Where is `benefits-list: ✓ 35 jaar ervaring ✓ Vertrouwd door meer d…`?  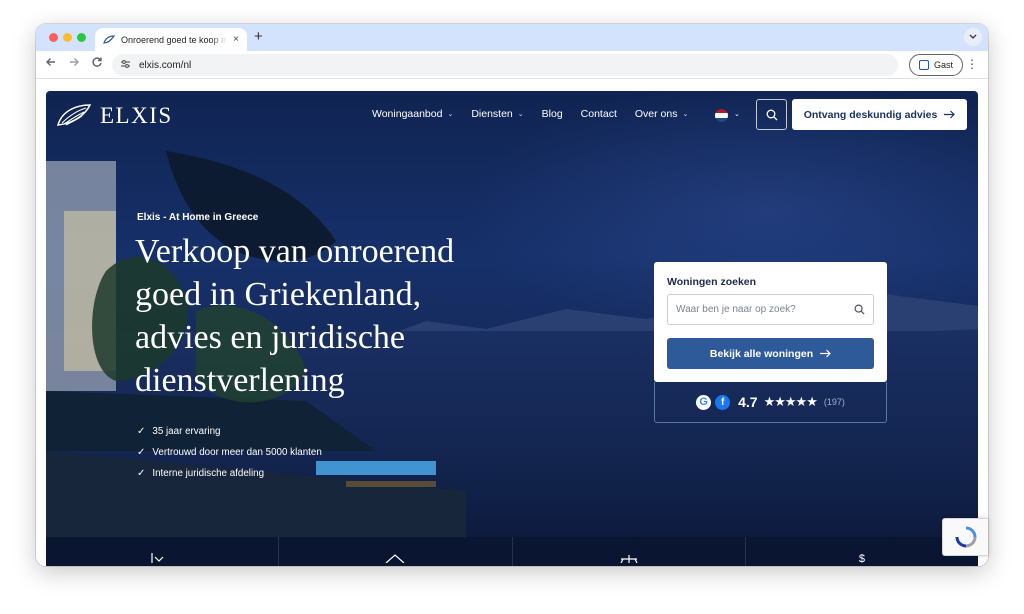
benefits-list: ✓ 35 jaar ervaring ✓ Vertrouwd door meer d… is located at coordinates (229, 452).